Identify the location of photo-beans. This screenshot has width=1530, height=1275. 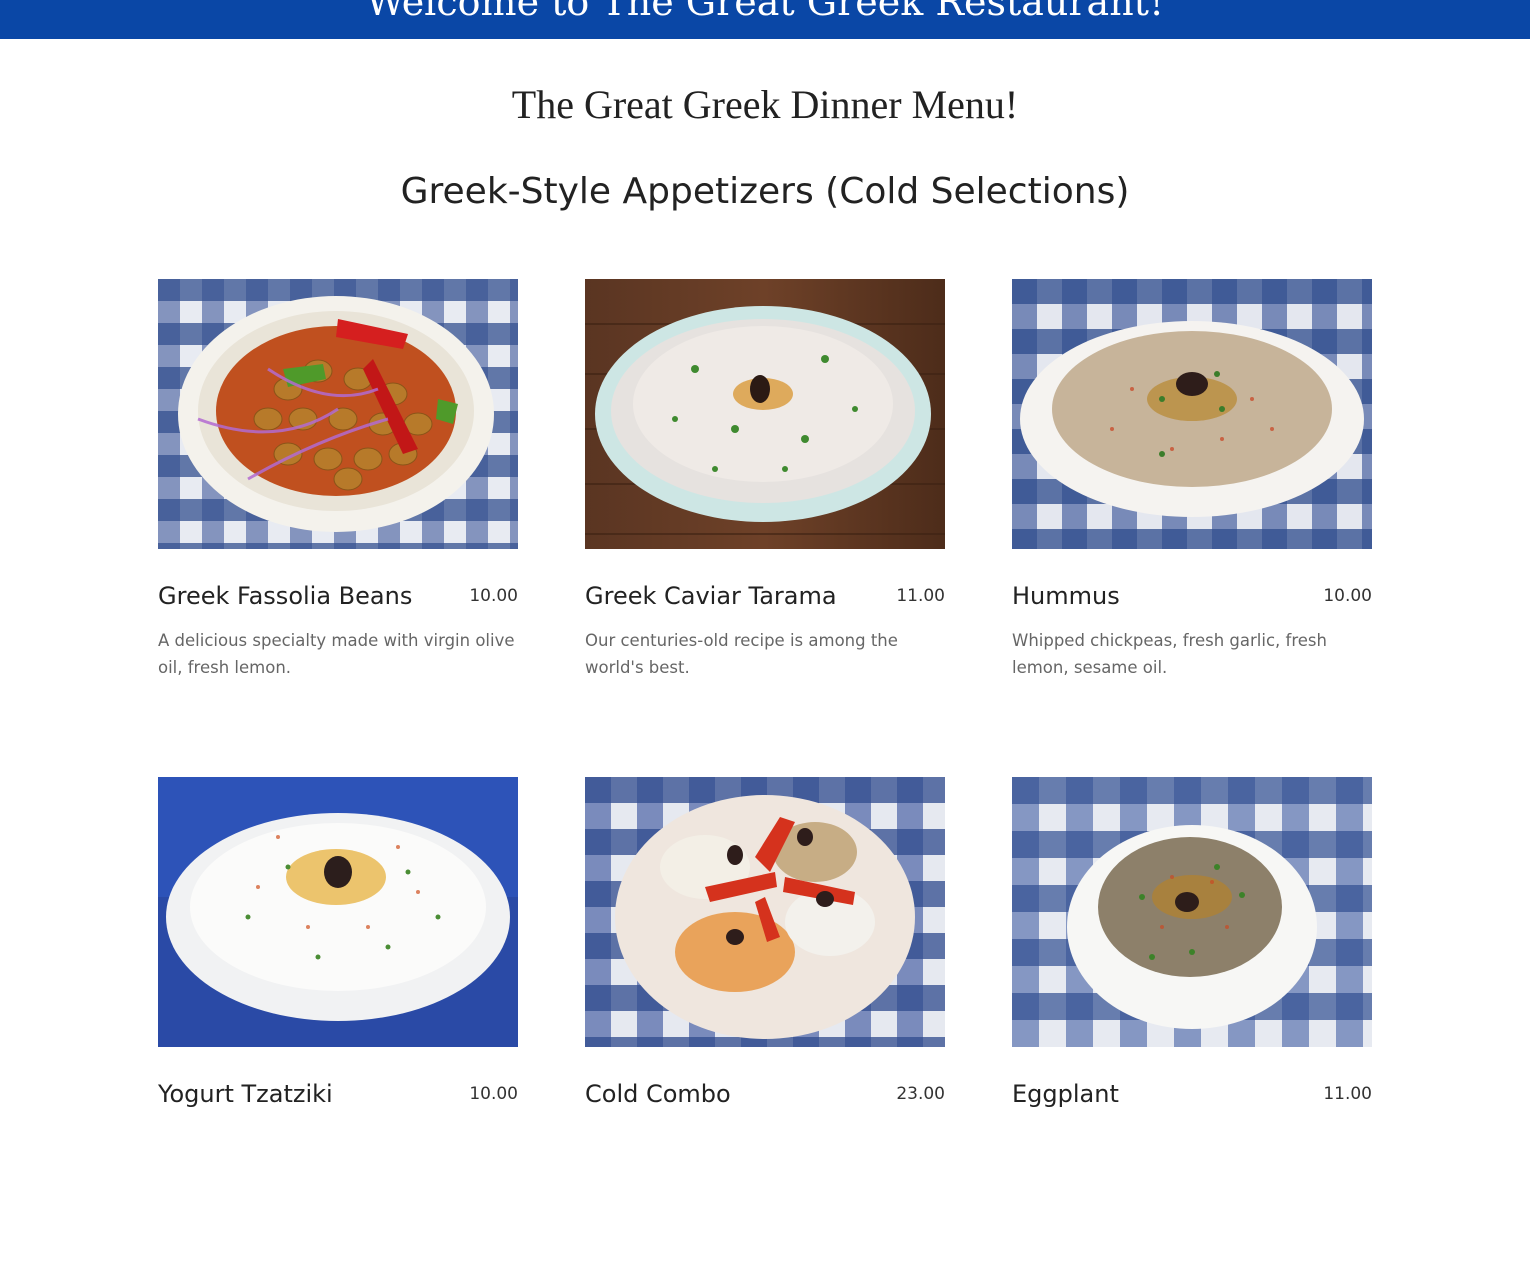
(338, 414).